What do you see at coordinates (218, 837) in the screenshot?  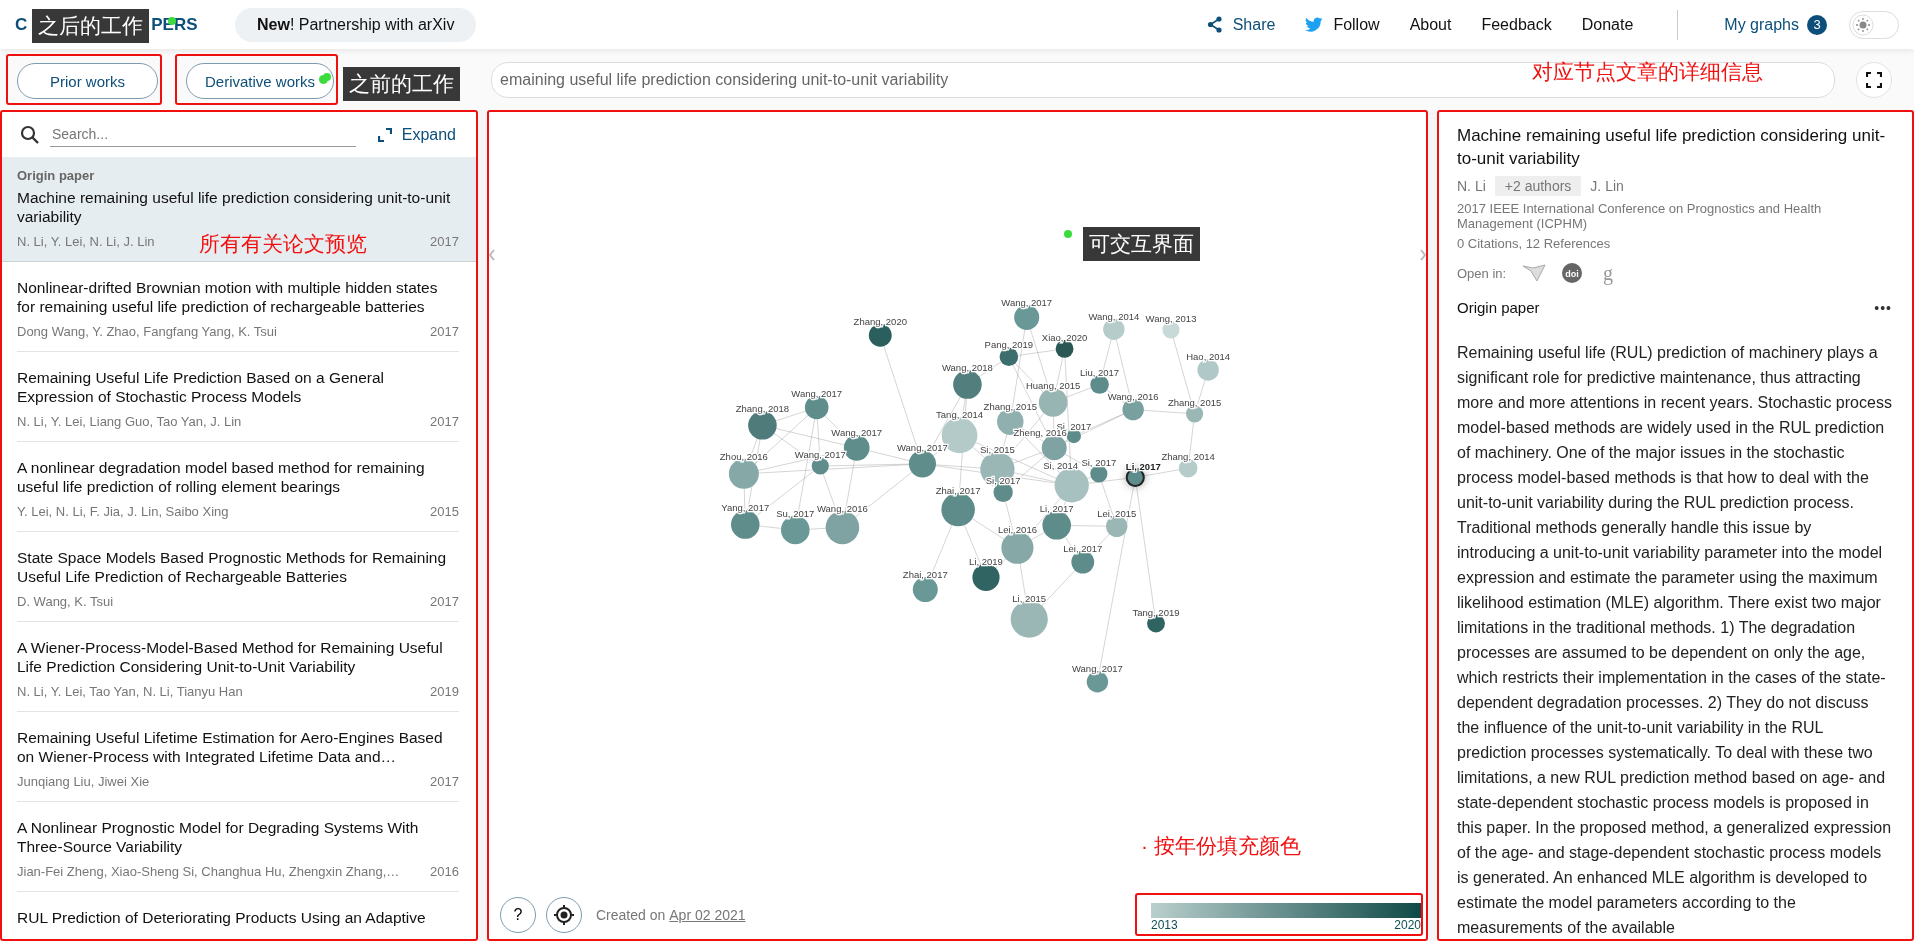 I see `paper-title: A Nonlinear Prognostic Model for Degrading Systems With Three-Source Variability` at bounding box center [218, 837].